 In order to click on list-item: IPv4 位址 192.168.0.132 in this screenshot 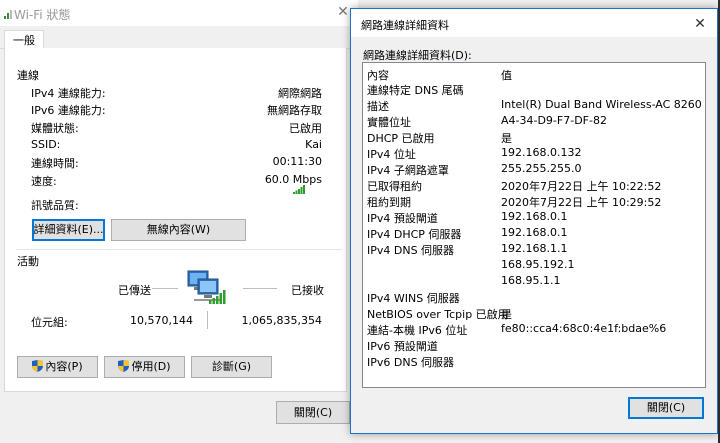, I will do `click(534, 154)`.